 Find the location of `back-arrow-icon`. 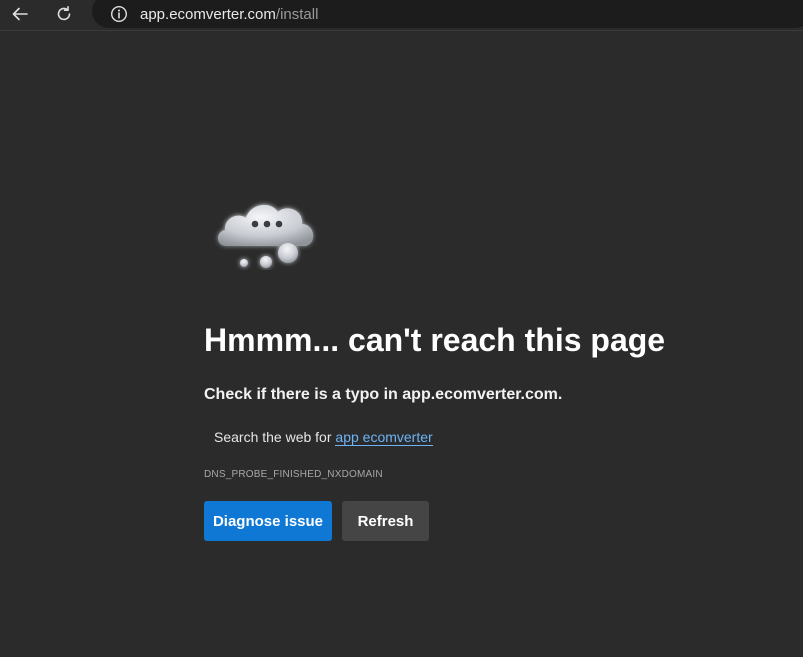

back-arrow-icon is located at coordinates (20, 14).